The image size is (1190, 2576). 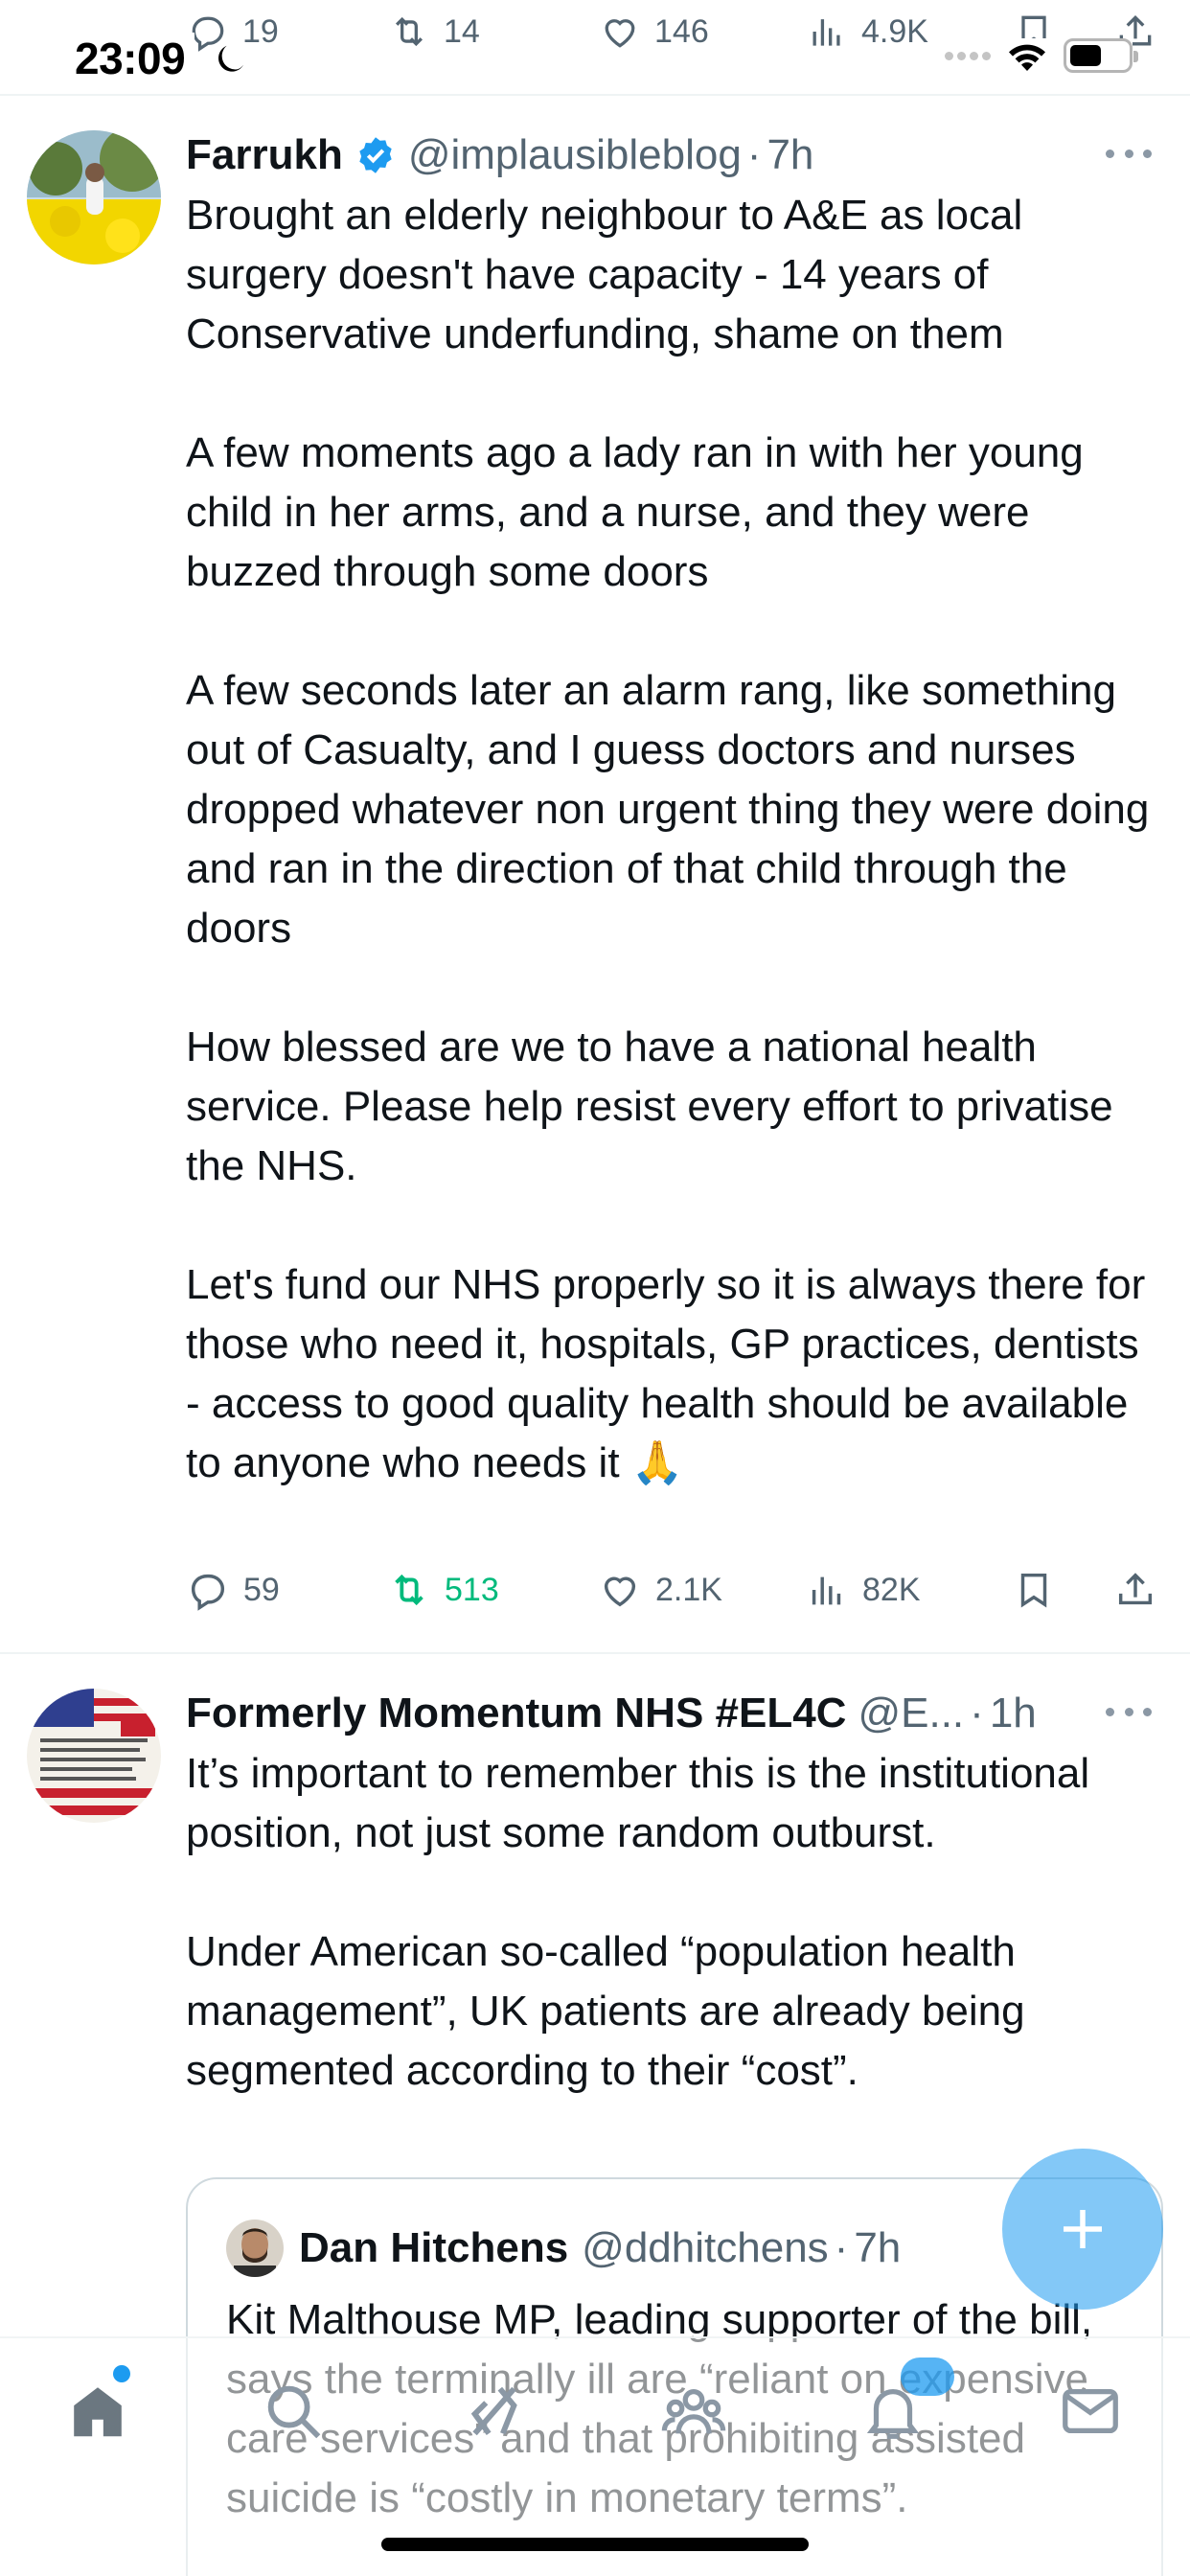 I want to click on tweet-header: Formerly Momentum NHS #EL4C @E... · 1h, so click(x=669, y=1713).